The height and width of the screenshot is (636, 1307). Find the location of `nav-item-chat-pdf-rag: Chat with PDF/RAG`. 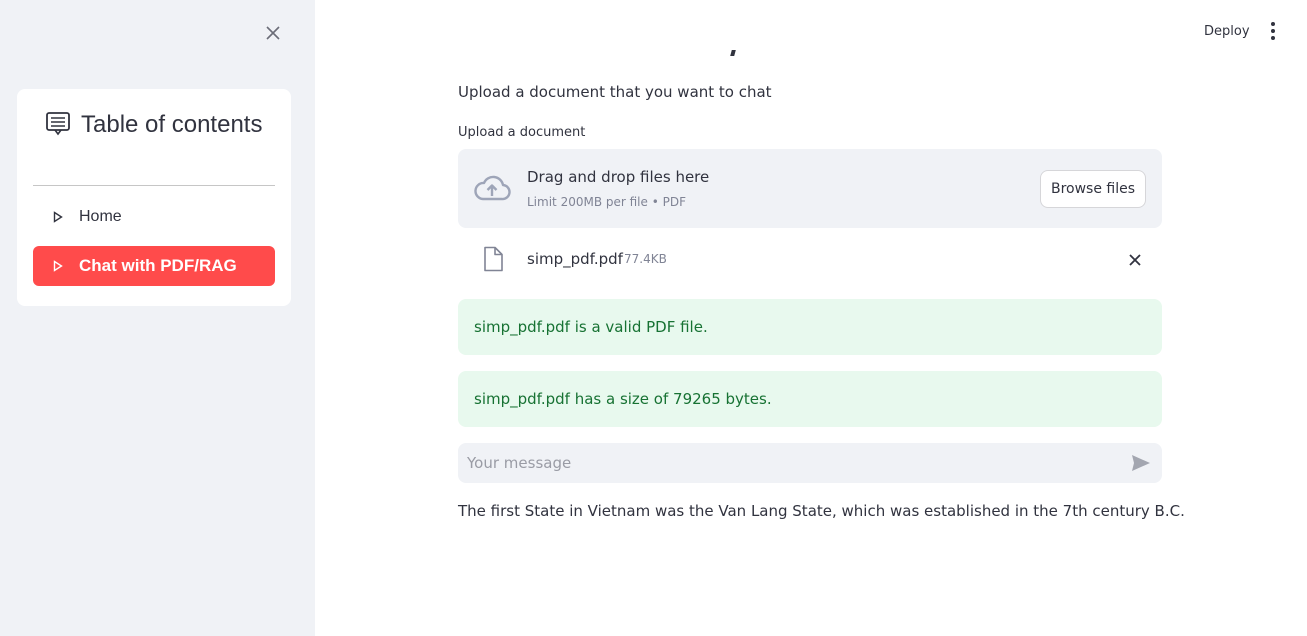

nav-item-chat-pdf-rag: Chat with PDF/RAG is located at coordinates (154, 266).